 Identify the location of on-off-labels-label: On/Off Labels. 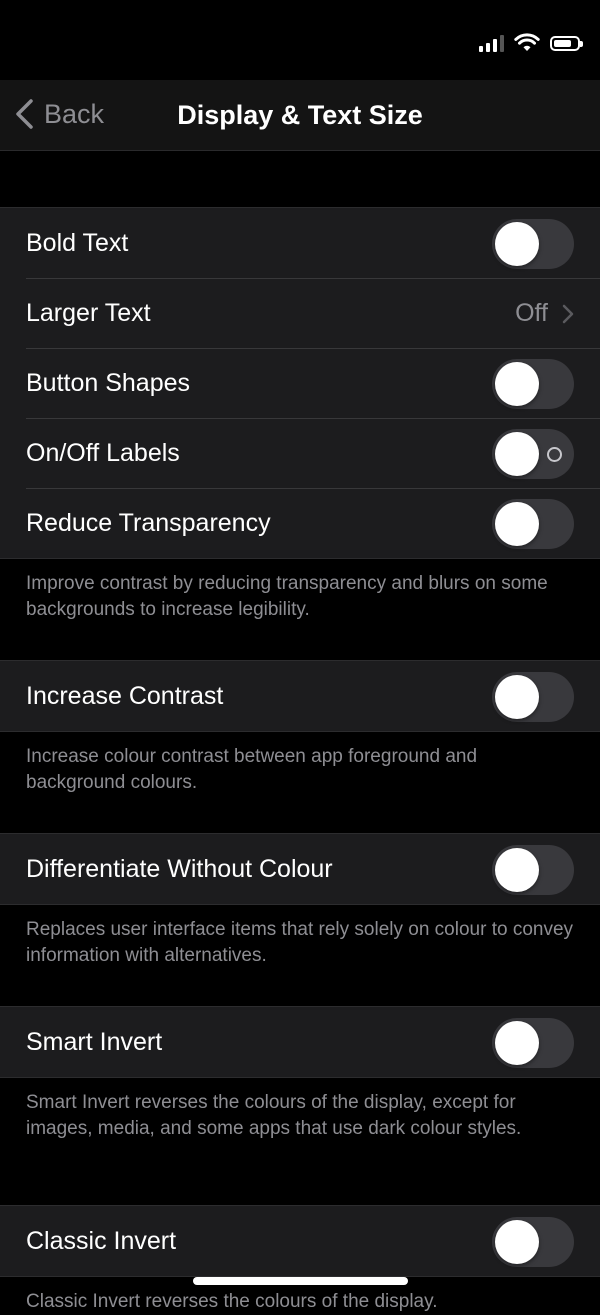
(103, 452).